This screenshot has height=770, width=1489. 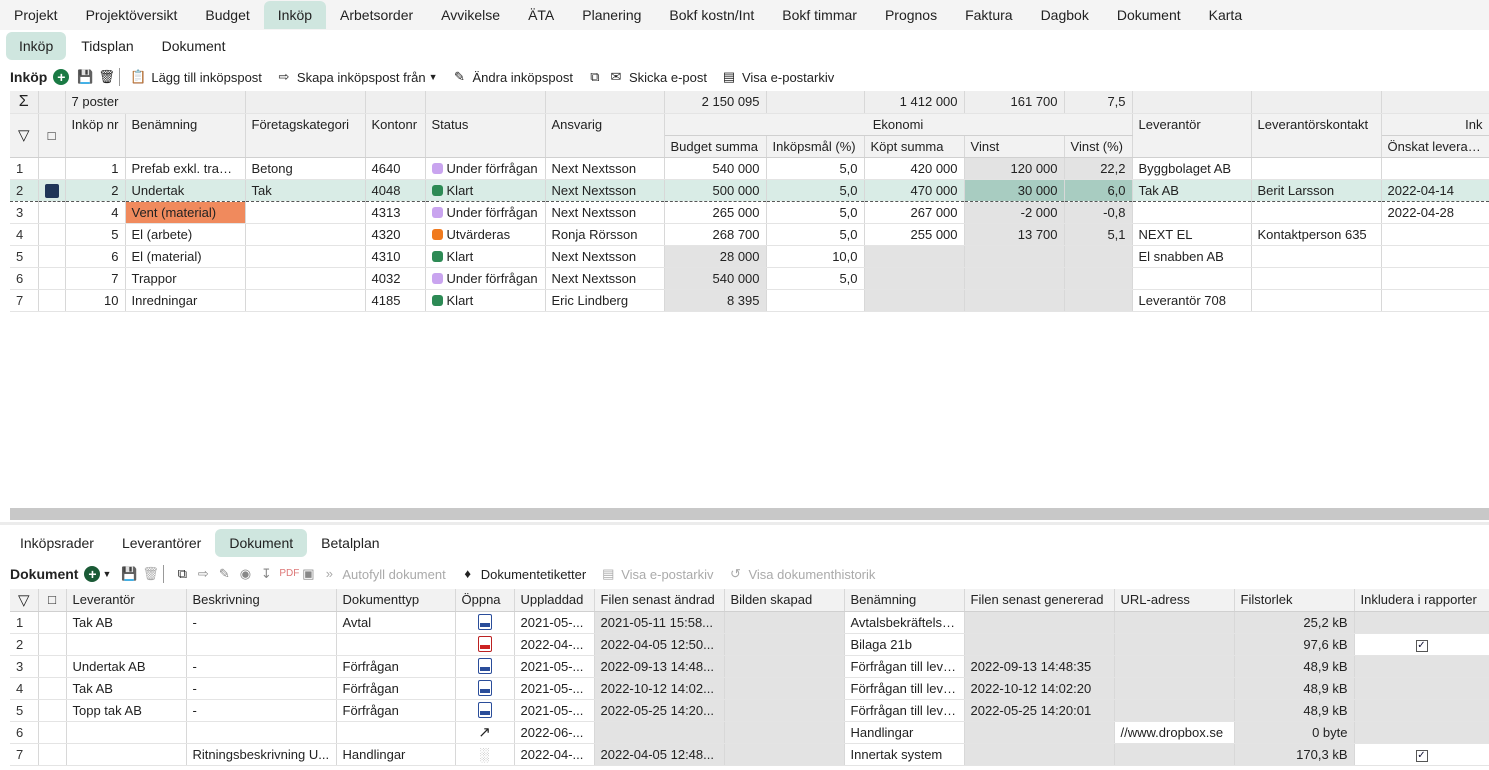 What do you see at coordinates (185, 212) in the screenshot?
I see `cell-ben: Vent (material)` at bounding box center [185, 212].